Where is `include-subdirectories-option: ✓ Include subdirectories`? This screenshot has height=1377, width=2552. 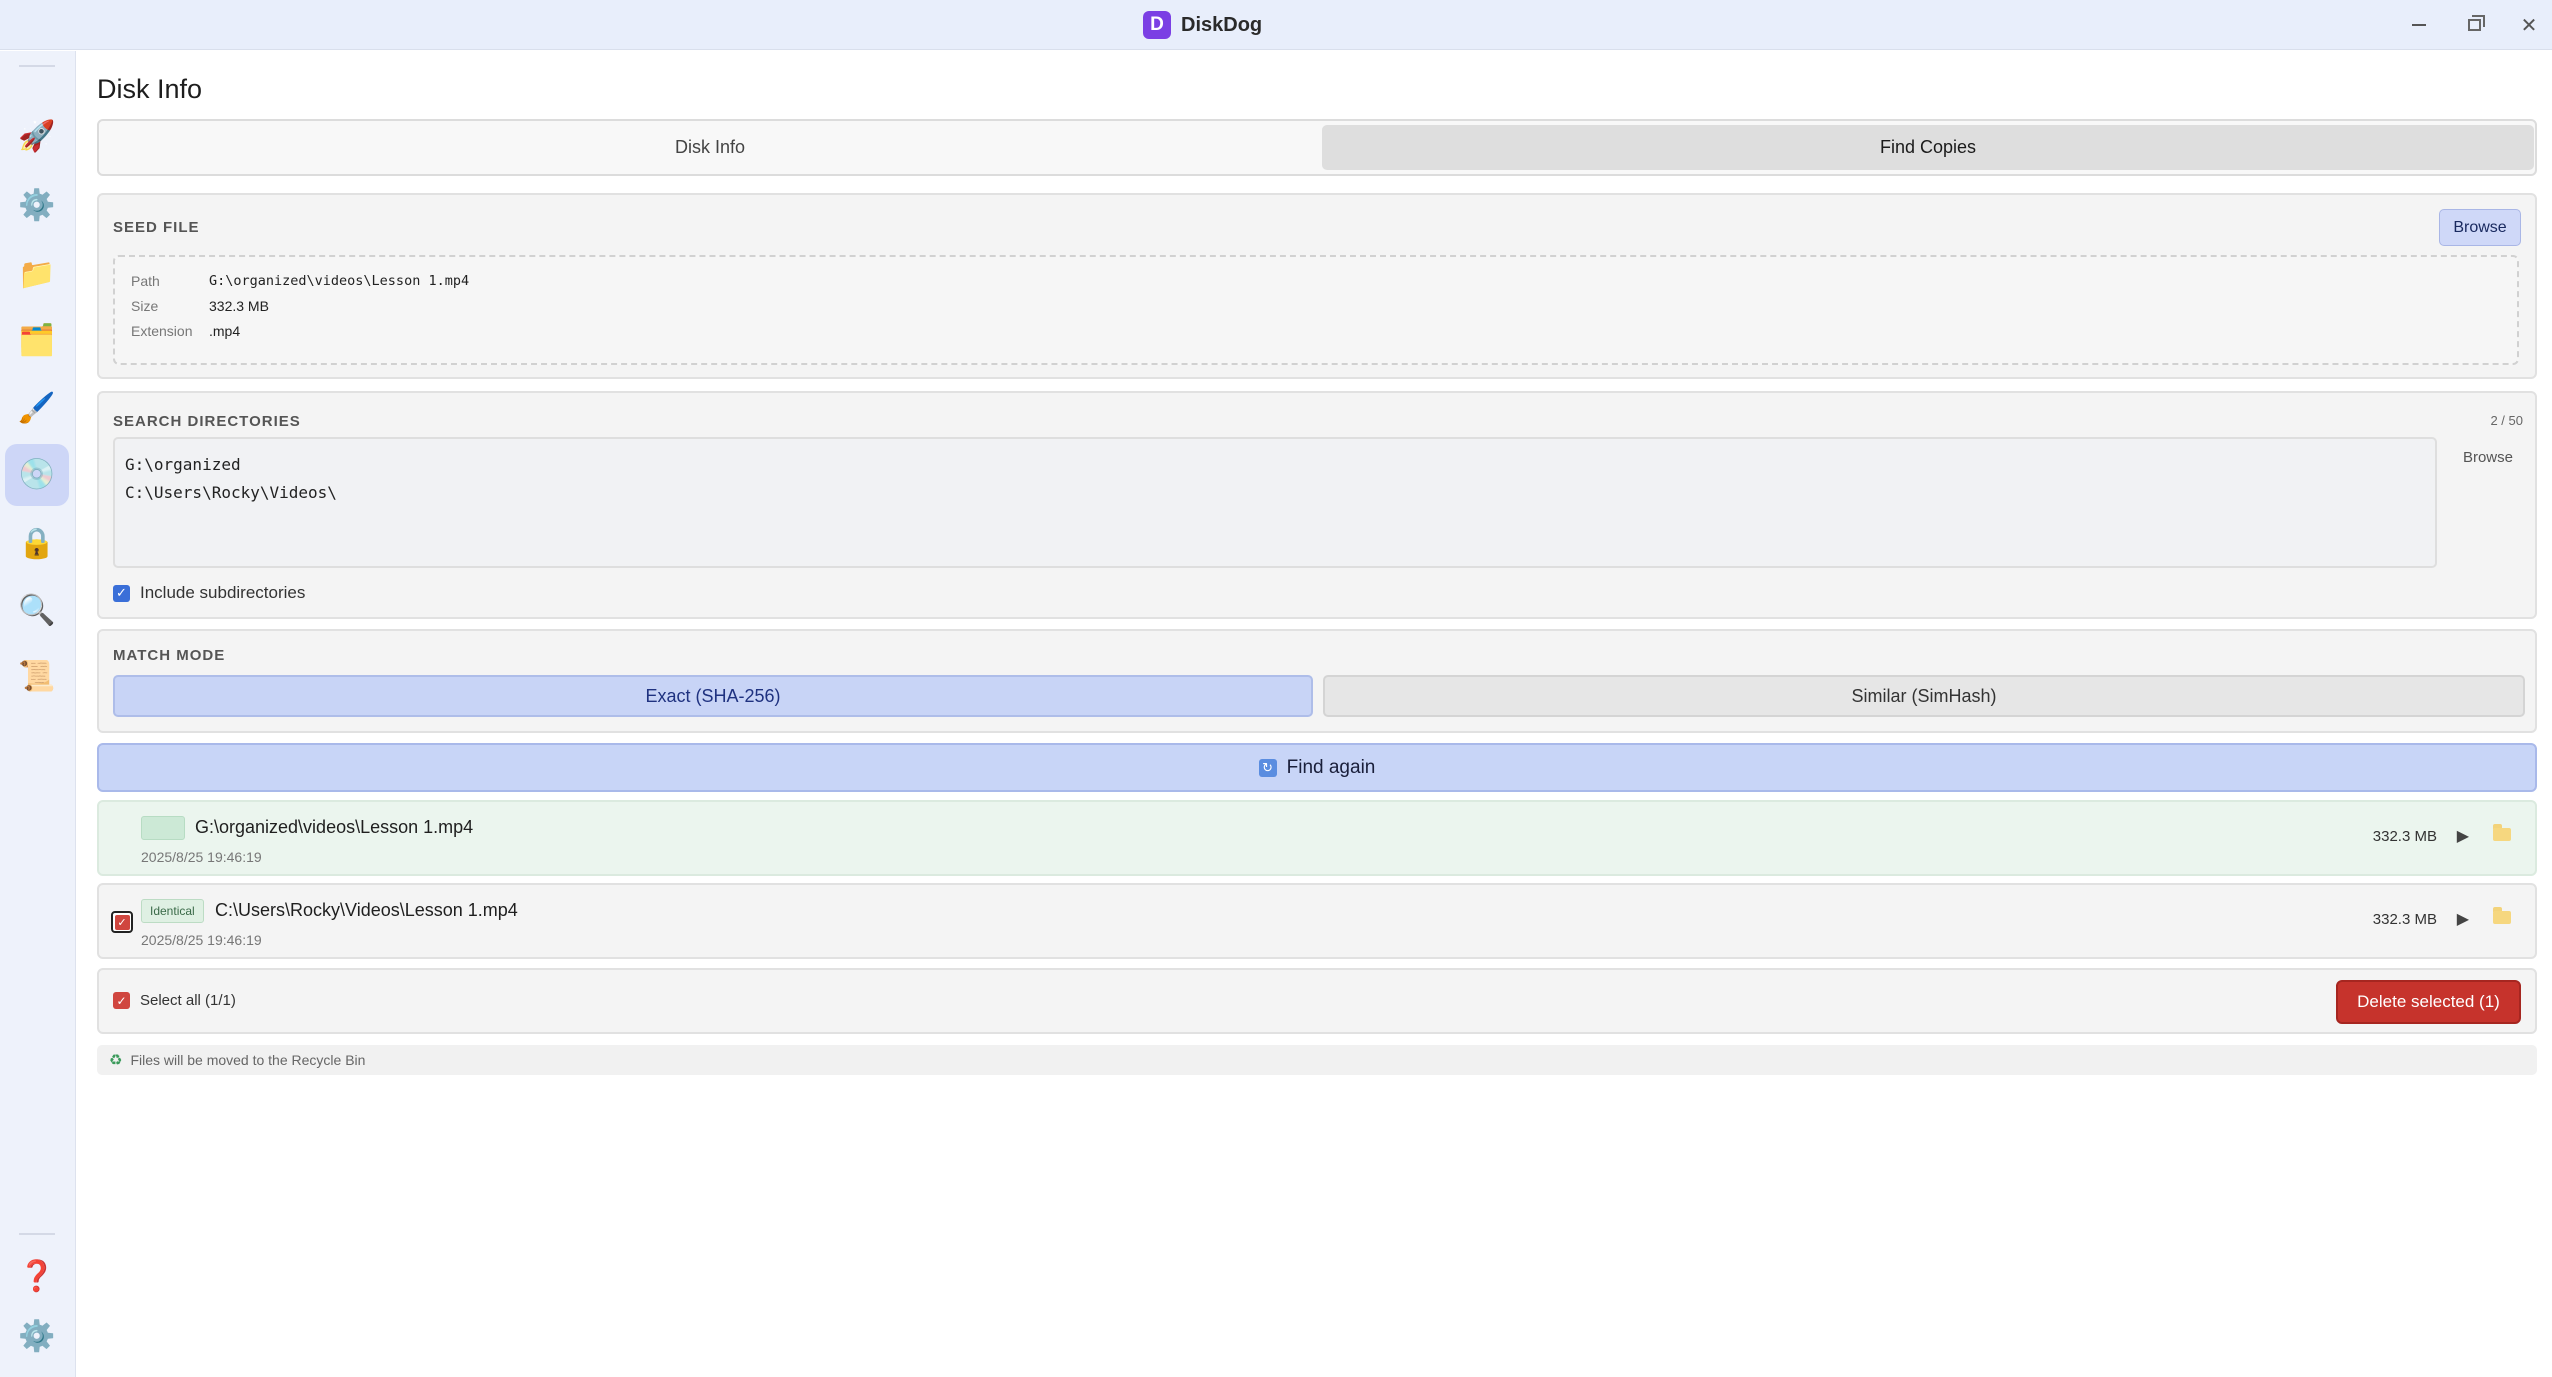
include-subdirectories-option: ✓ Include subdirectories is located at coordinates (209, 593).